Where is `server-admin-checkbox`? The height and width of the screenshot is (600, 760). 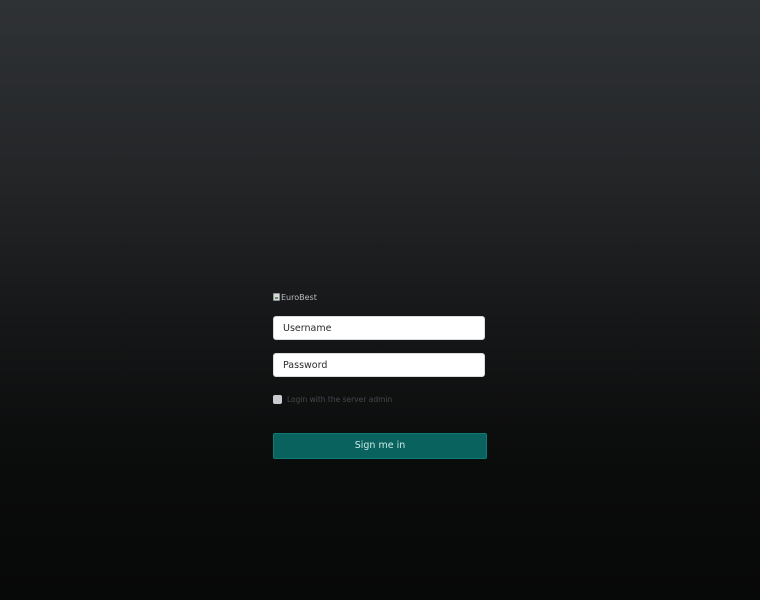
server-admin-checkbox is located at coordinates (277, 399).